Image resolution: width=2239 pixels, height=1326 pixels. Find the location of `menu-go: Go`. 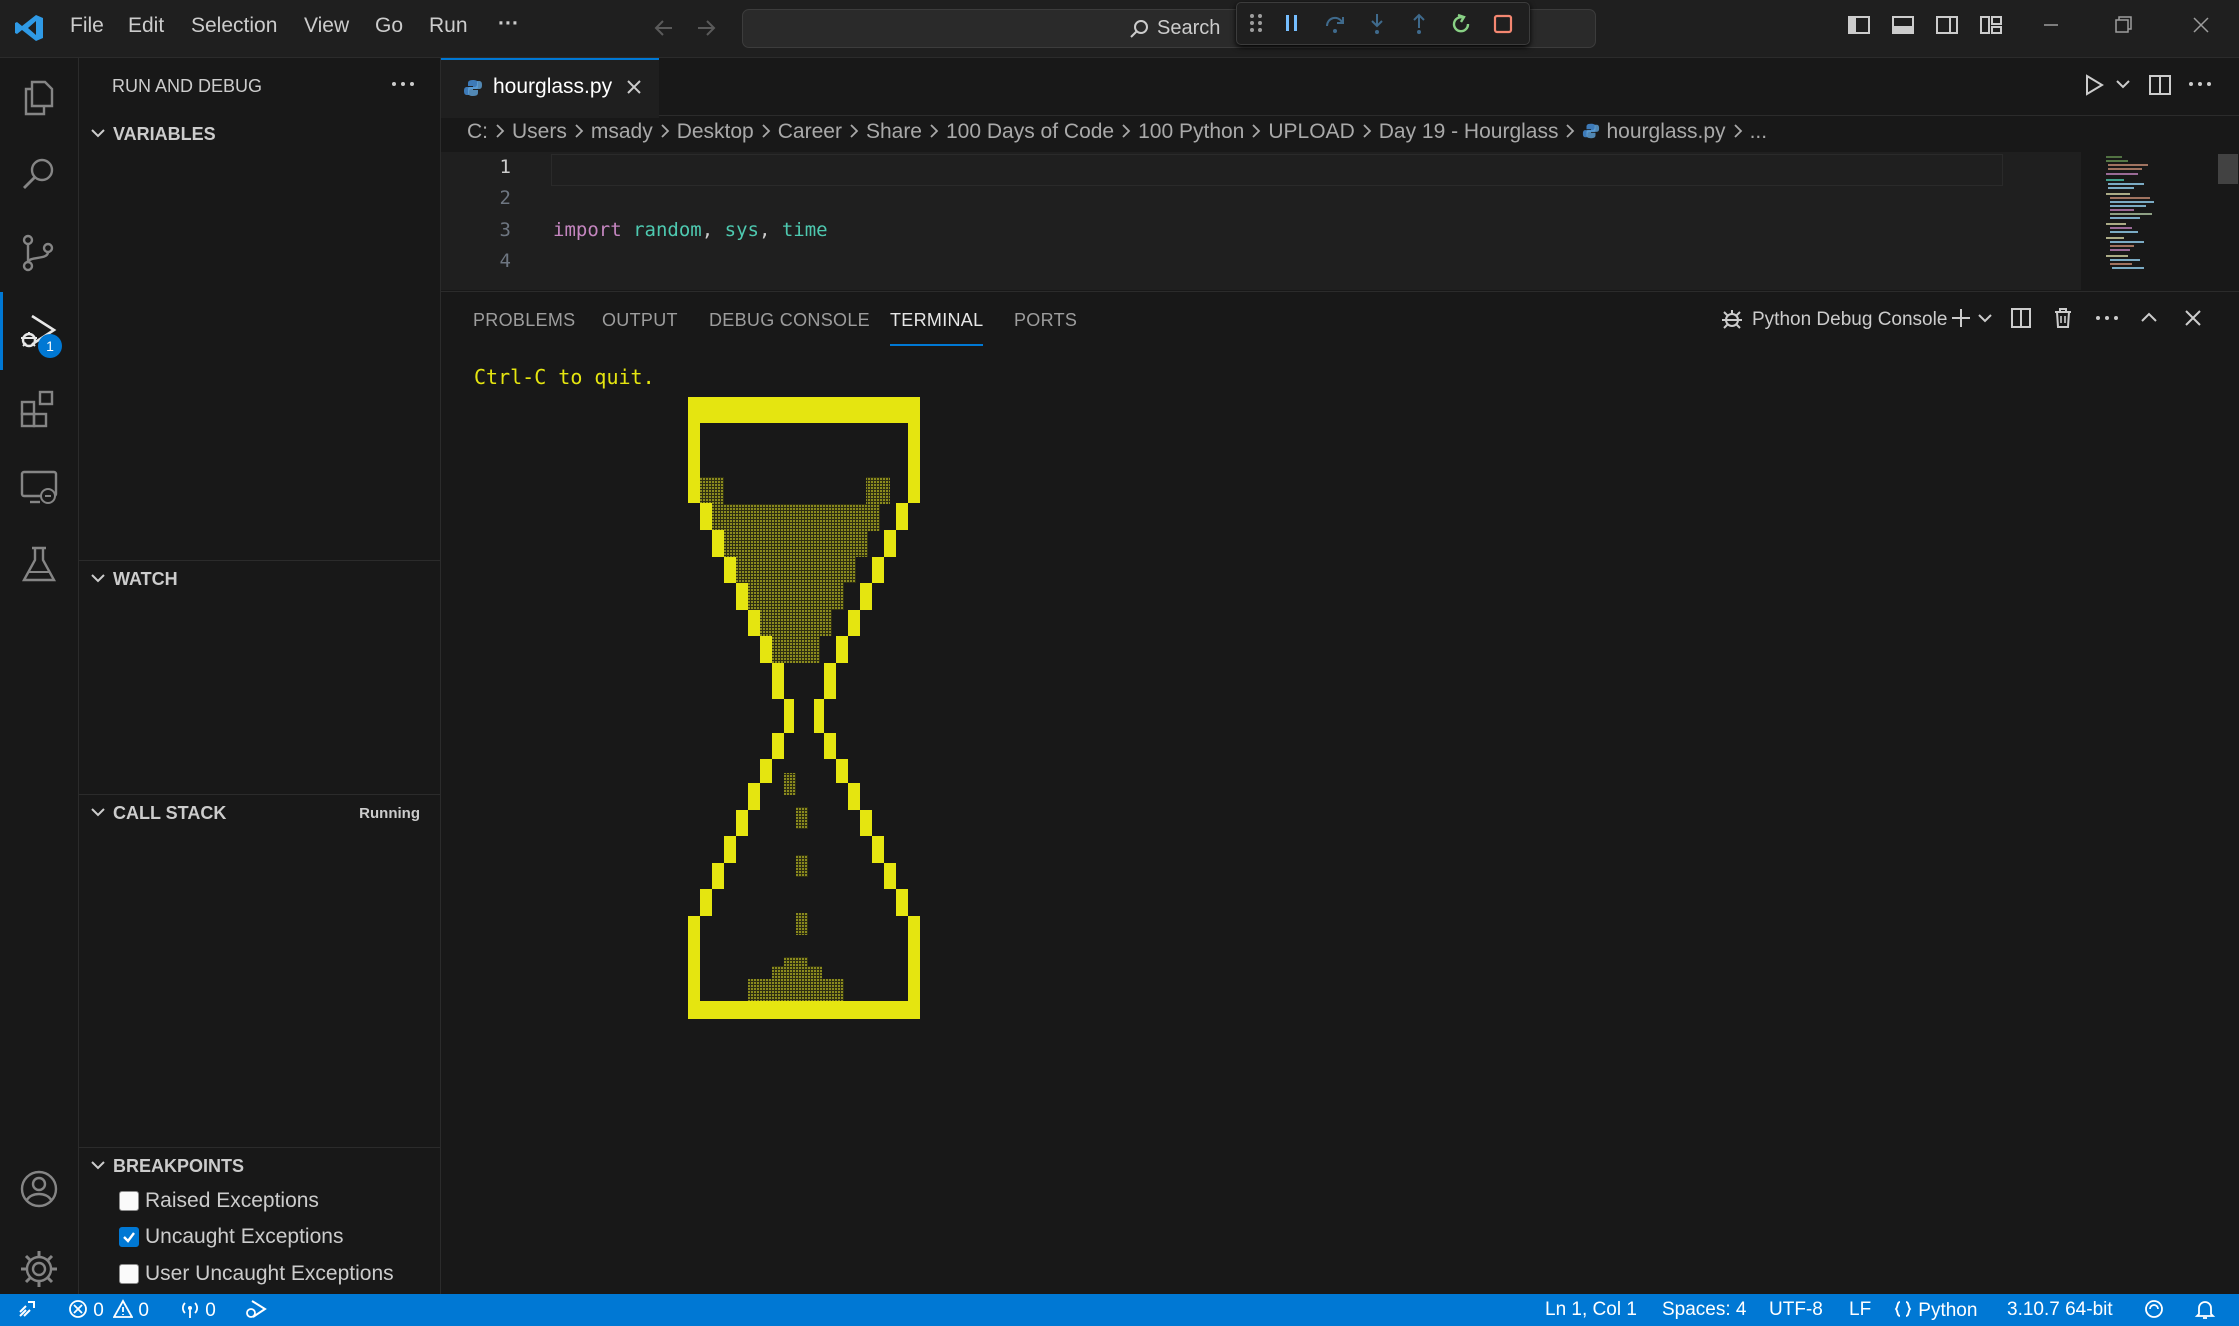

menu-go: Go is located at coordinates (389, 26).